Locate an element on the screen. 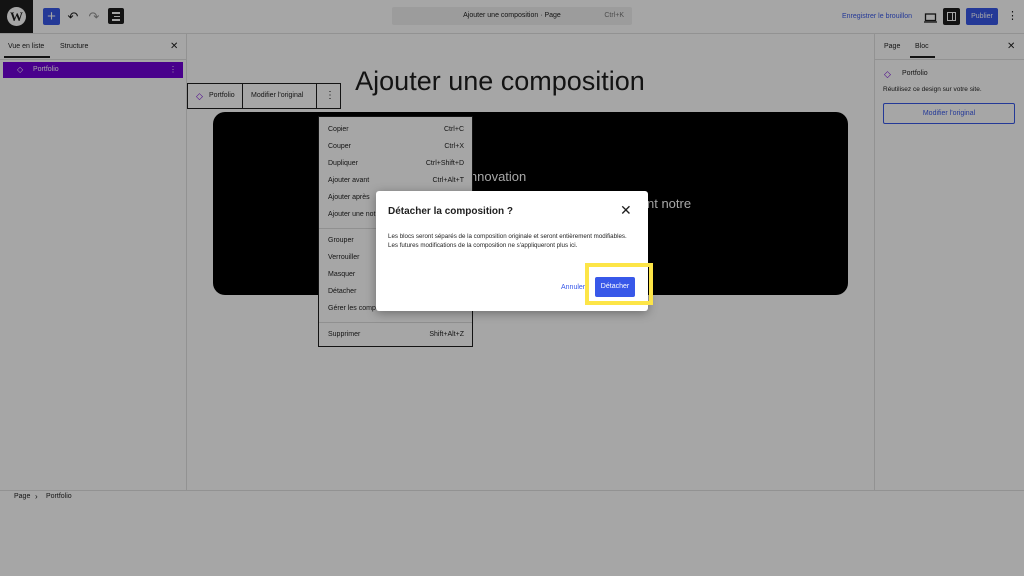  highlight-box is located at coordinates (619, 284).